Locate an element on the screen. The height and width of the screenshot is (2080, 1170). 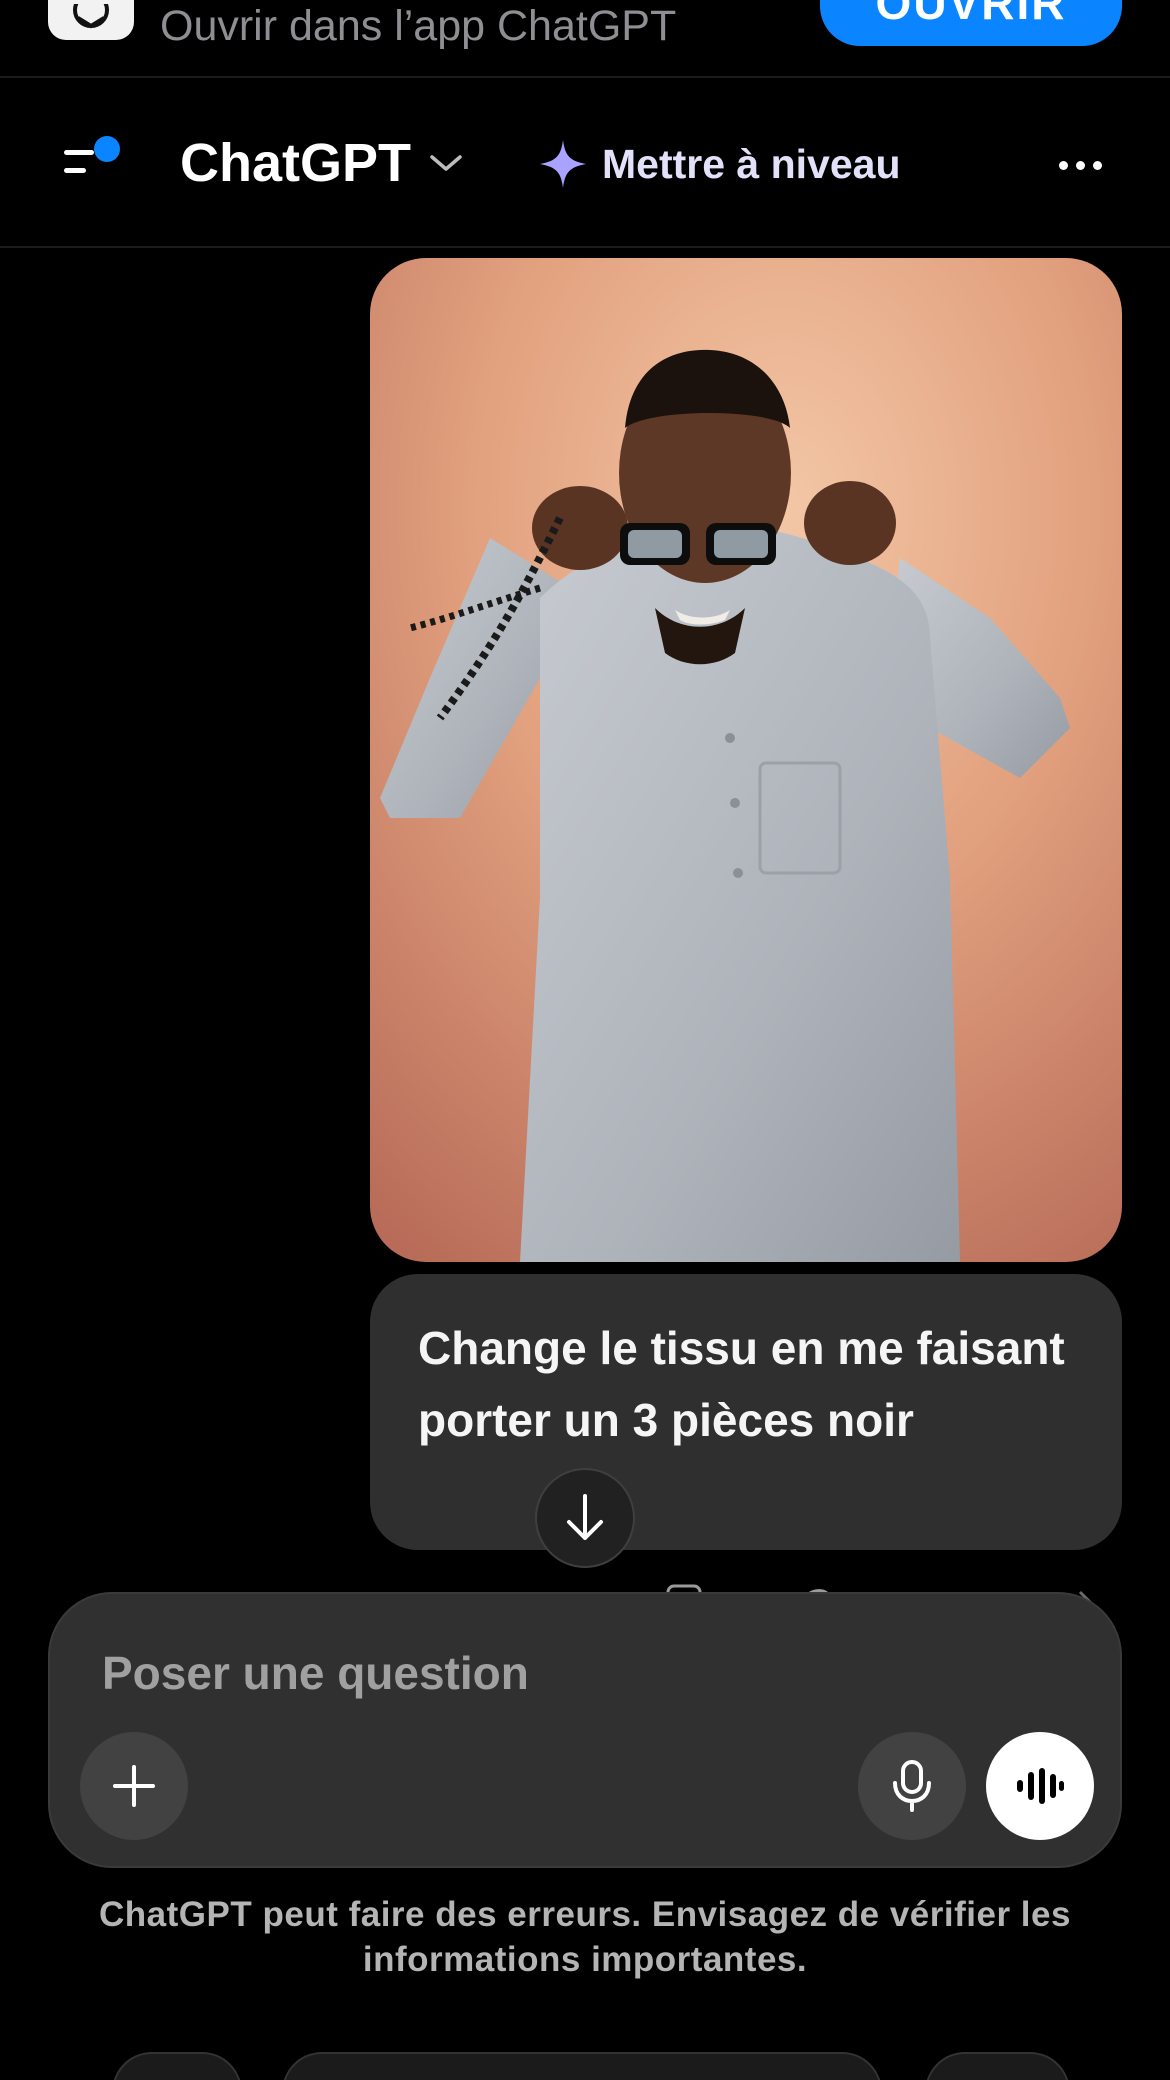
disclaimer-line-2: informations importantes. is located at coordinates (585, 1959).